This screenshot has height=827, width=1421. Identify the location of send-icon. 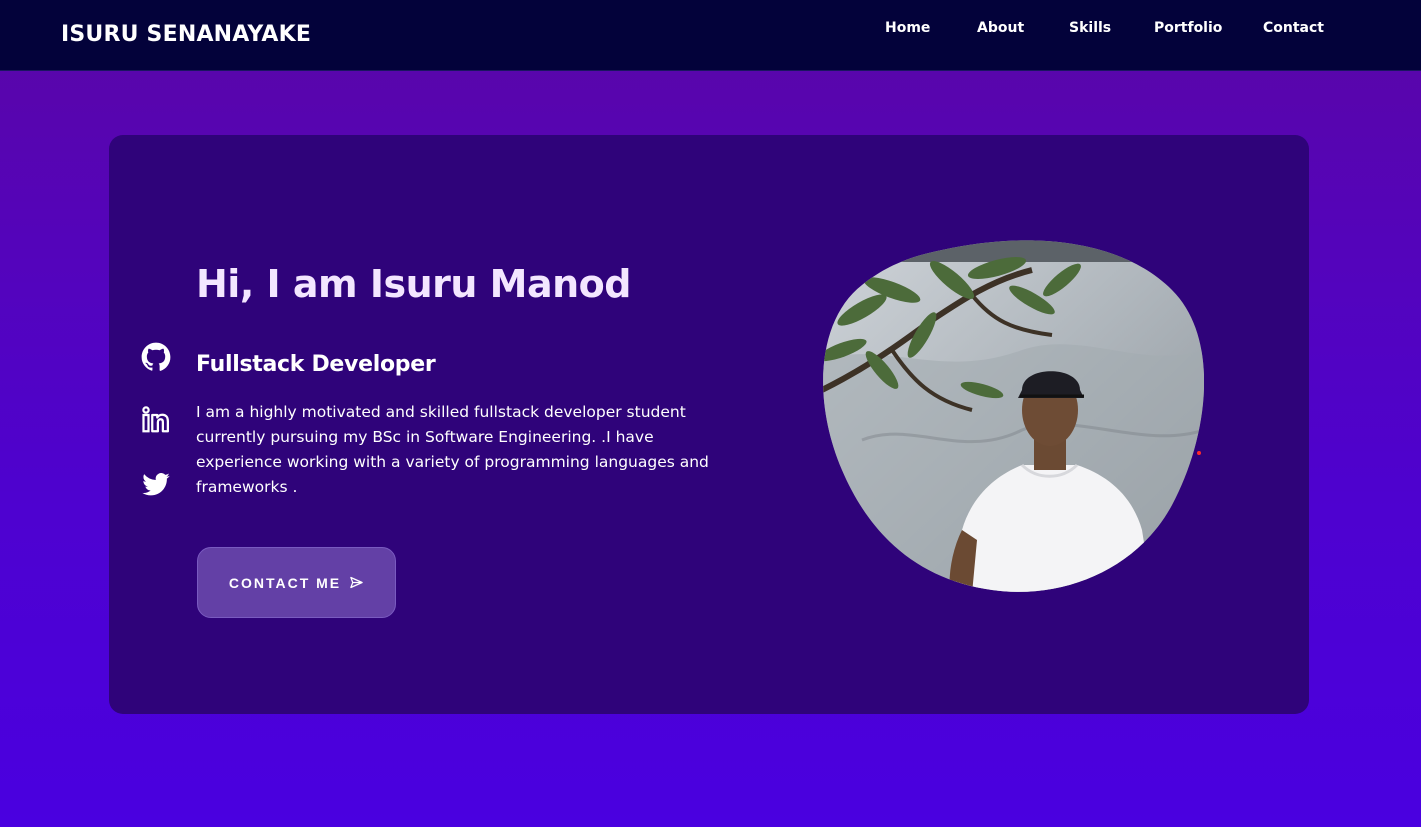
(356, 582).